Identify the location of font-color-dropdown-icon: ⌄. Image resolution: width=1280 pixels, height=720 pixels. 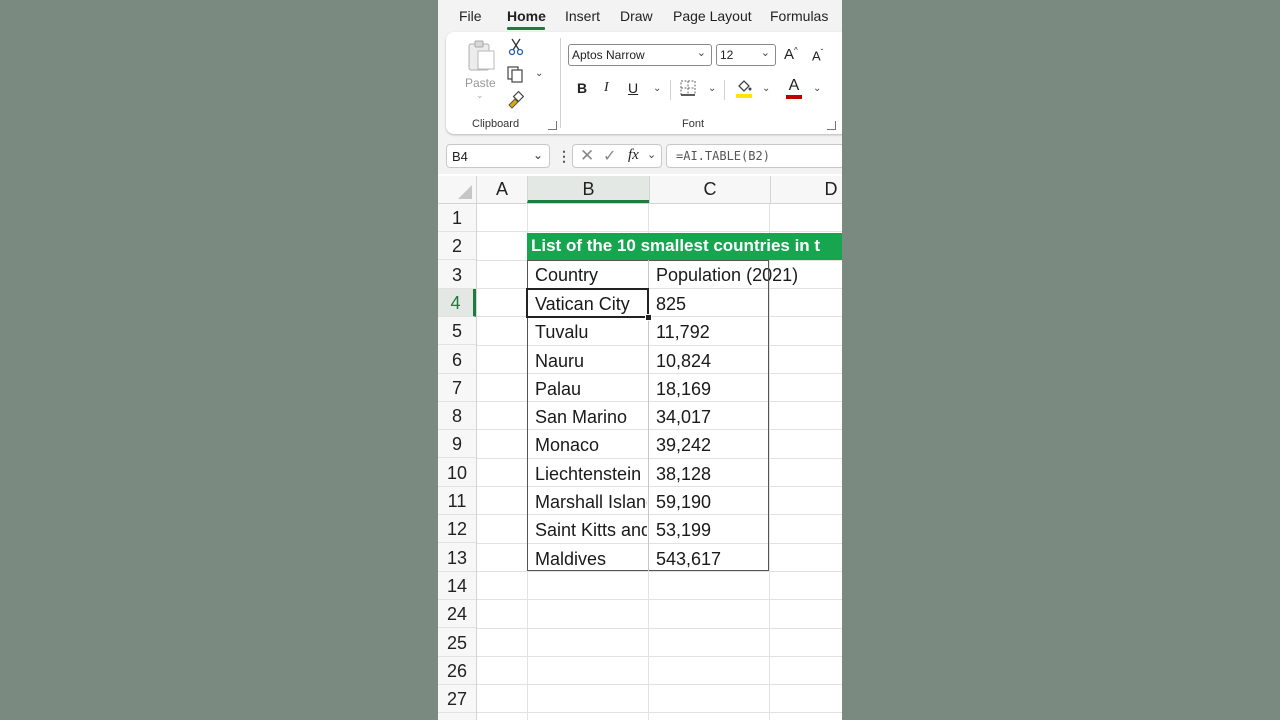
(817, 88).